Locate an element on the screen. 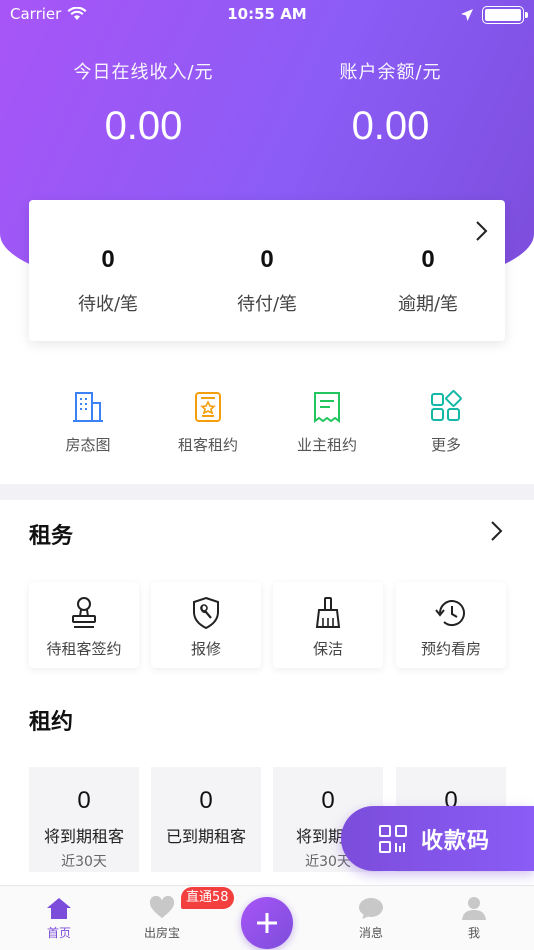 The height and width of the screenshot is (950, 534). quick-room-status: 房态图 is located at coordinates (88, 422).